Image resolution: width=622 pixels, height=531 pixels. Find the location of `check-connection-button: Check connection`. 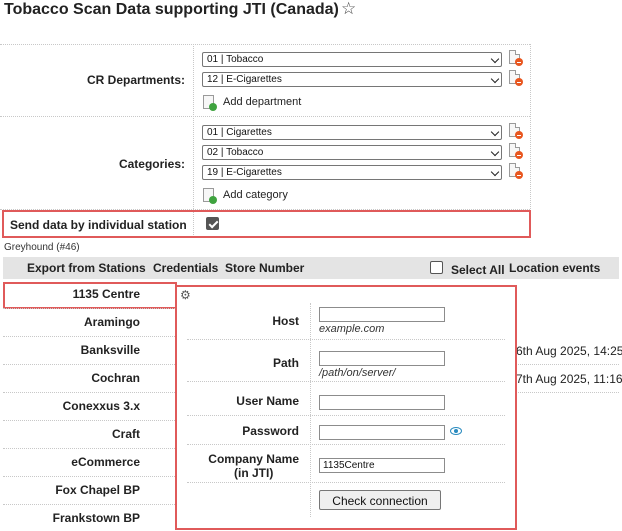

check-connection-button: Check connection is located at coordinates (380, 500).